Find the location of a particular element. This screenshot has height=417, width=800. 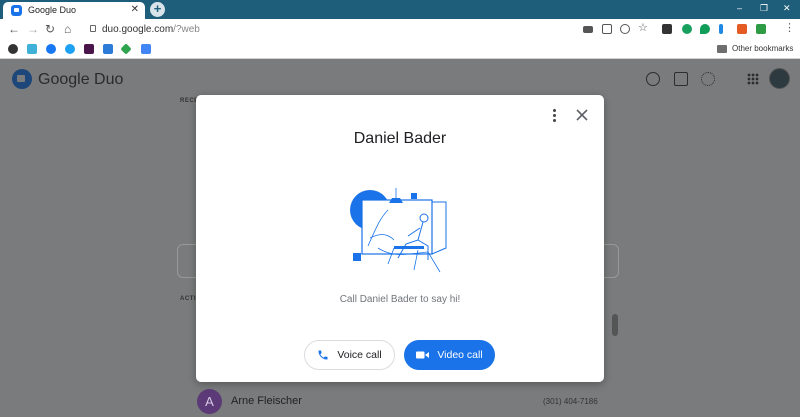

camera-icon is located at coordinates (588, 29).